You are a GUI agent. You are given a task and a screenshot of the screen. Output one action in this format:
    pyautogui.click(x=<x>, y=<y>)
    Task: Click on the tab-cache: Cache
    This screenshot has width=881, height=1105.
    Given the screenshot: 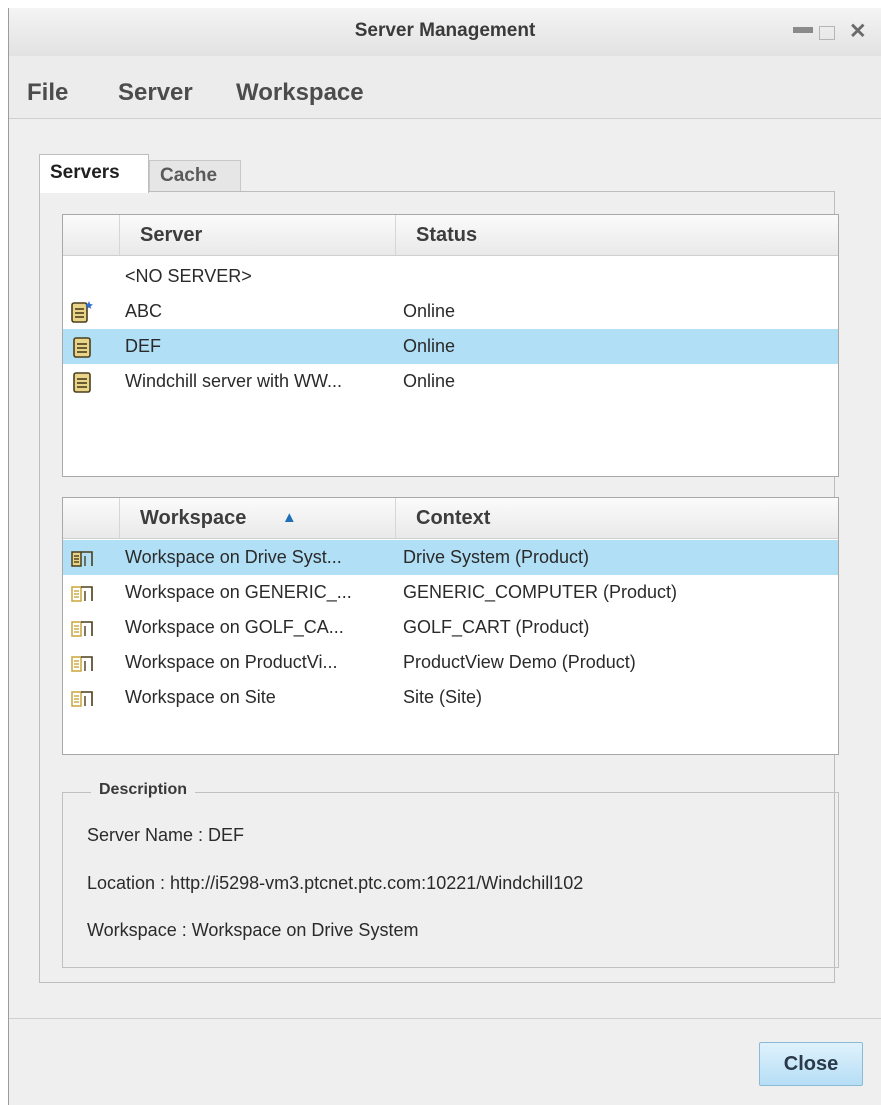 What is the action you would take?
    pyautogui.click(x=195, y=176)
    